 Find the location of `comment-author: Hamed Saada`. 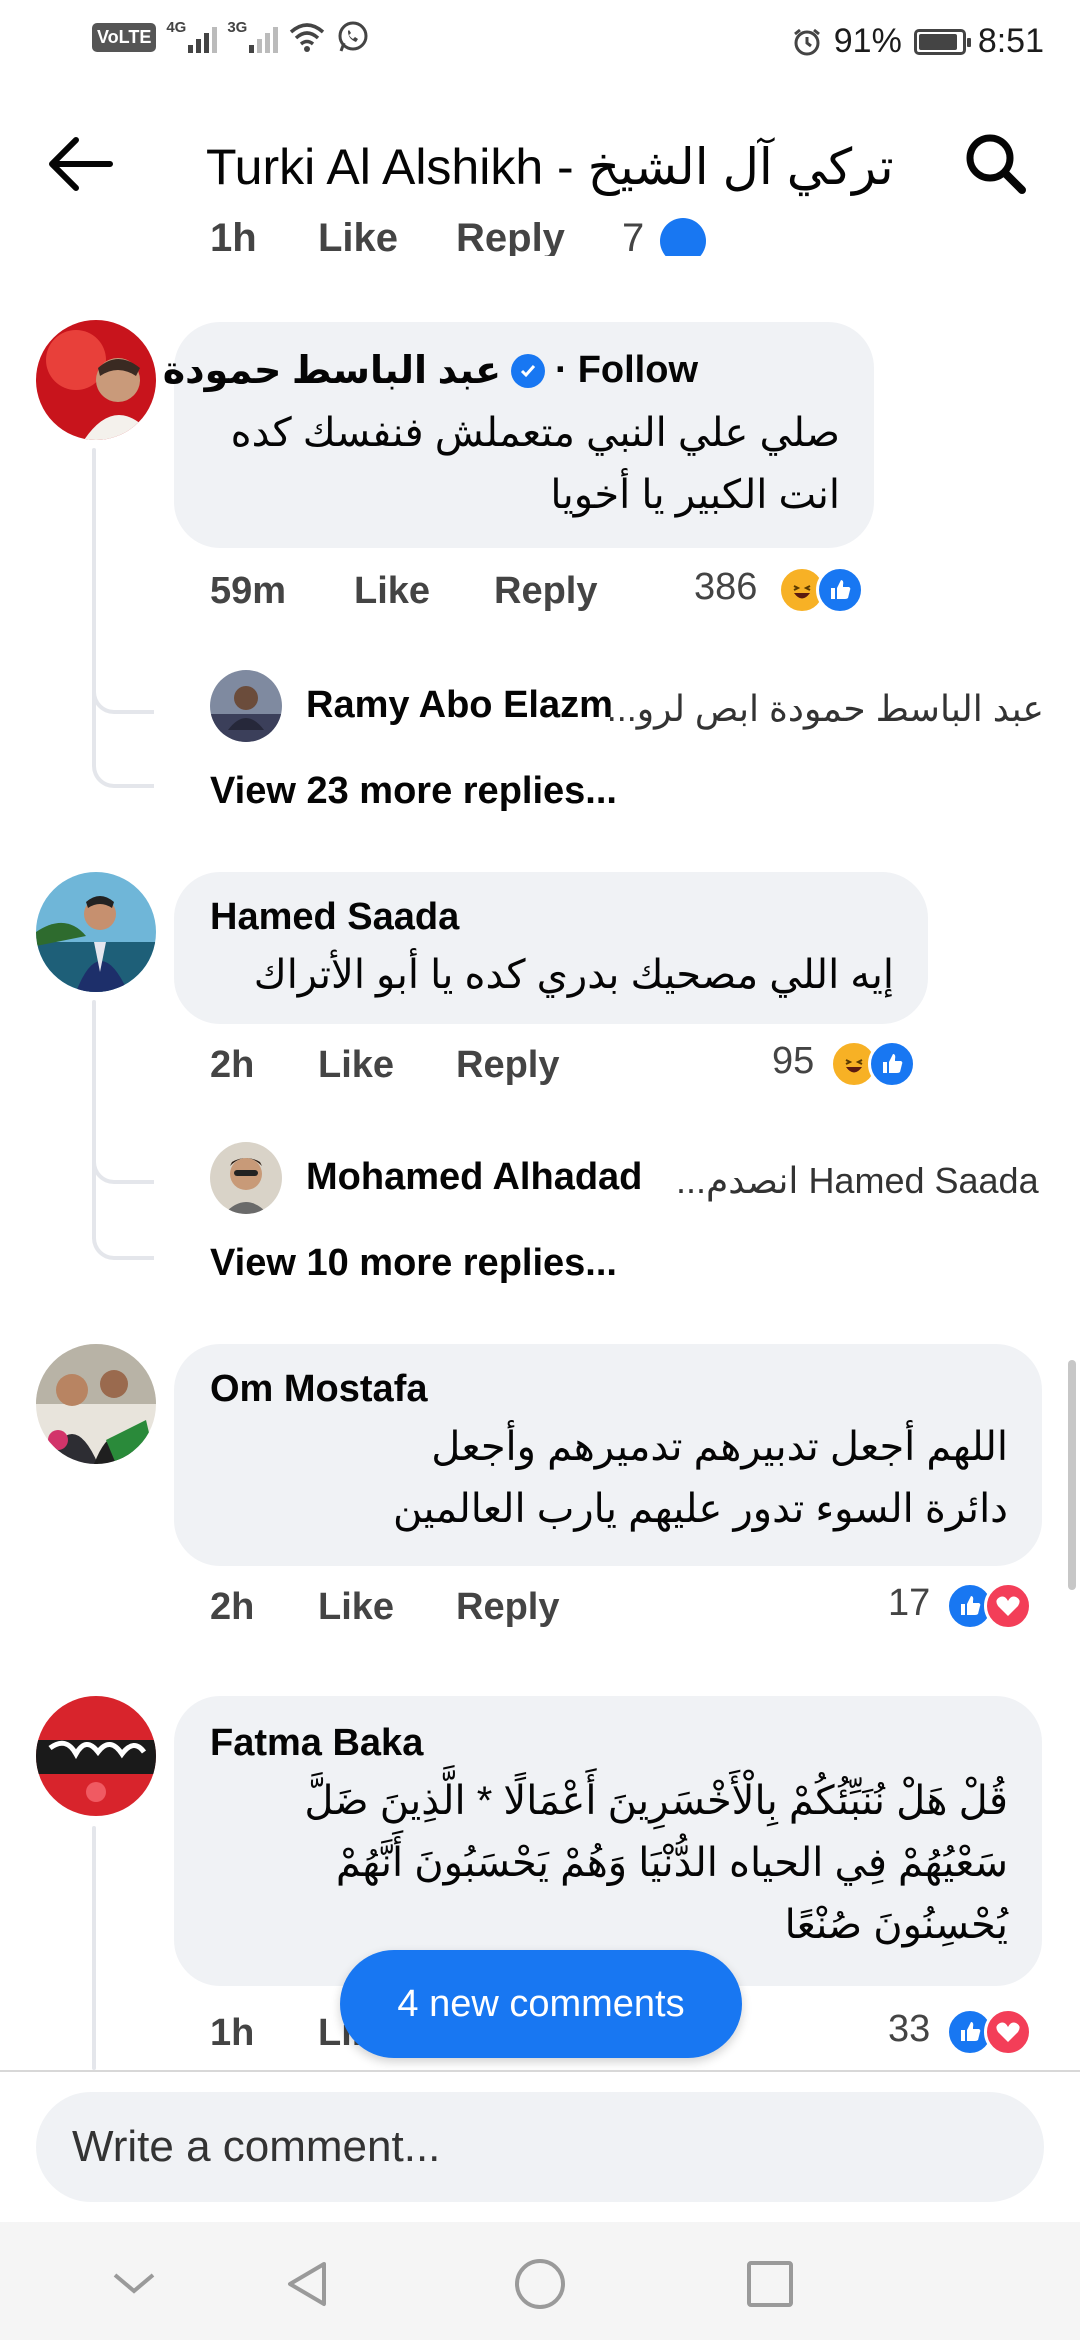

comment-author: Hamed Saada is located at coordinates (334, 917).